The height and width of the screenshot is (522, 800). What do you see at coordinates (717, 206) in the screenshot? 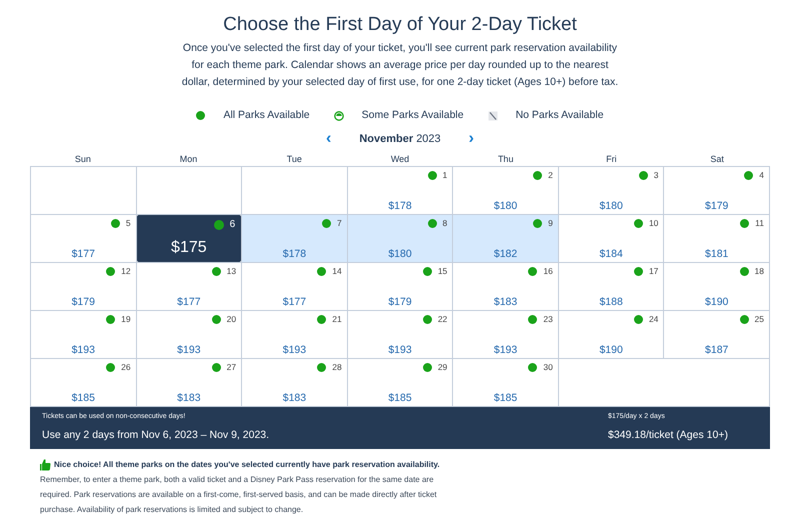
I see `day-price: $179` at bounding box center [717, 206].